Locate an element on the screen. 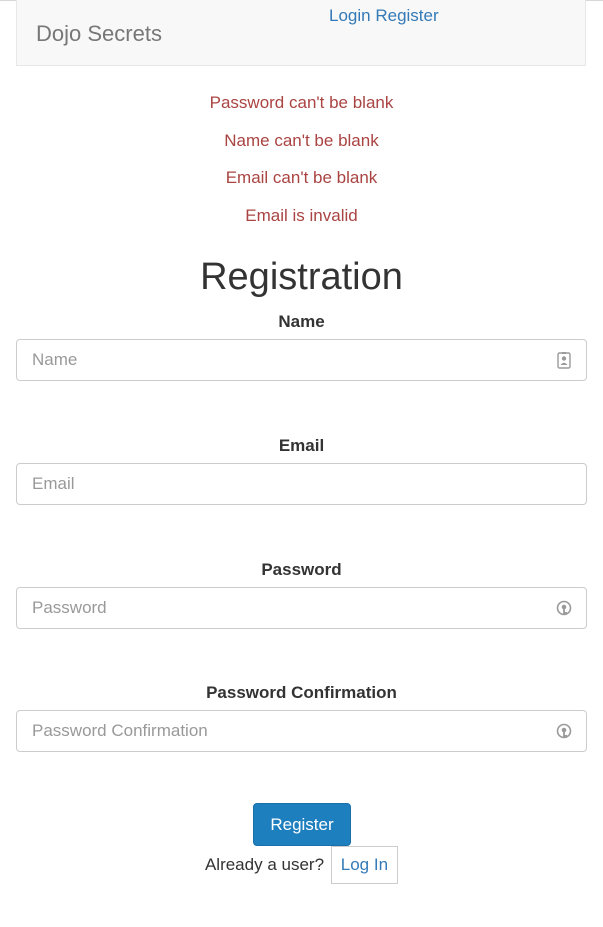 This screenshot has height=927, width=603. navbar-brand: Dojo Secrets is located at coordinates (99, 34).